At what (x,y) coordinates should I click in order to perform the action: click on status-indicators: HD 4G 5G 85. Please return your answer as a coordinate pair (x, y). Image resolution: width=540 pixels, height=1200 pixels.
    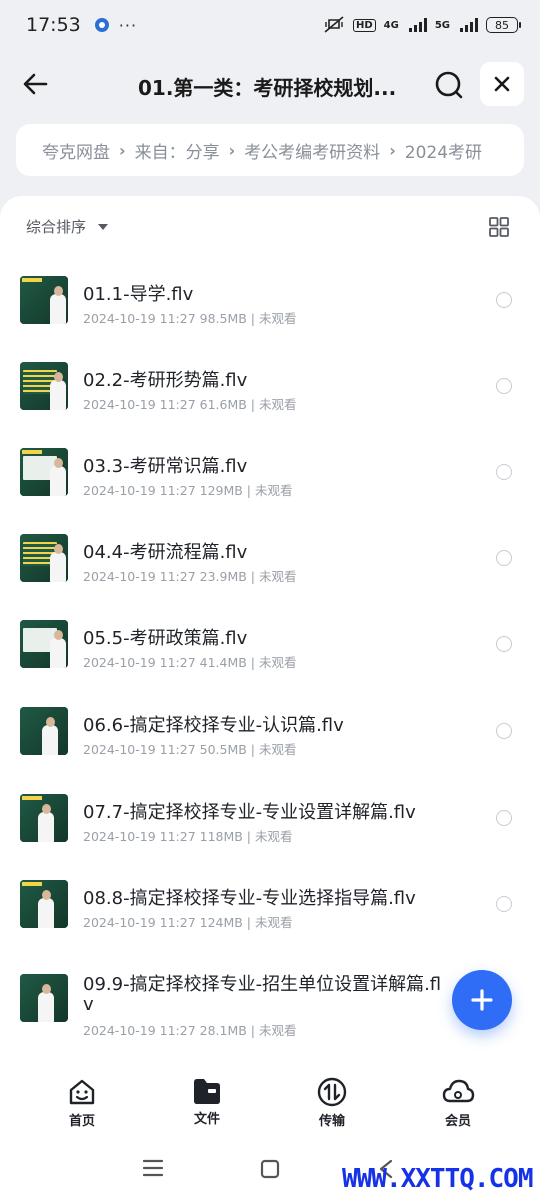
    Looking at the image, I should click on (422, 25).